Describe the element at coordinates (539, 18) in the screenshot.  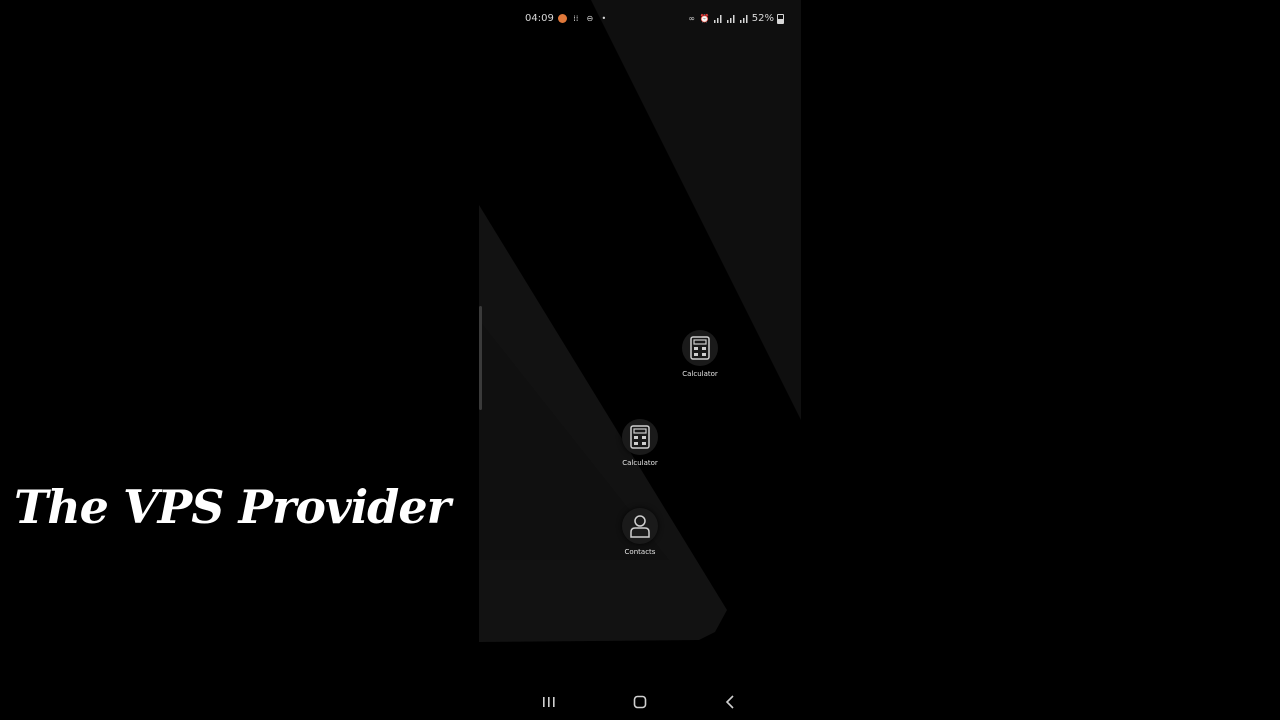
I see `status-time: 04:09` at that location.